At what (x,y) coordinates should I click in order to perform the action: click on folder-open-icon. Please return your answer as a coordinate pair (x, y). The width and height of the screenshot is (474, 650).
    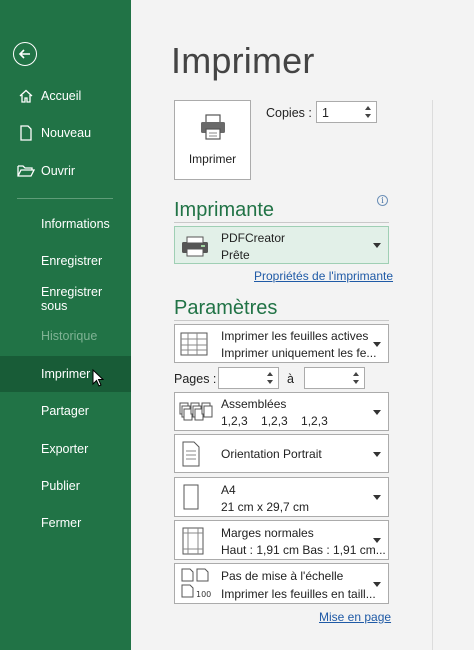
    Looking at the image, I should click on (26, 171).